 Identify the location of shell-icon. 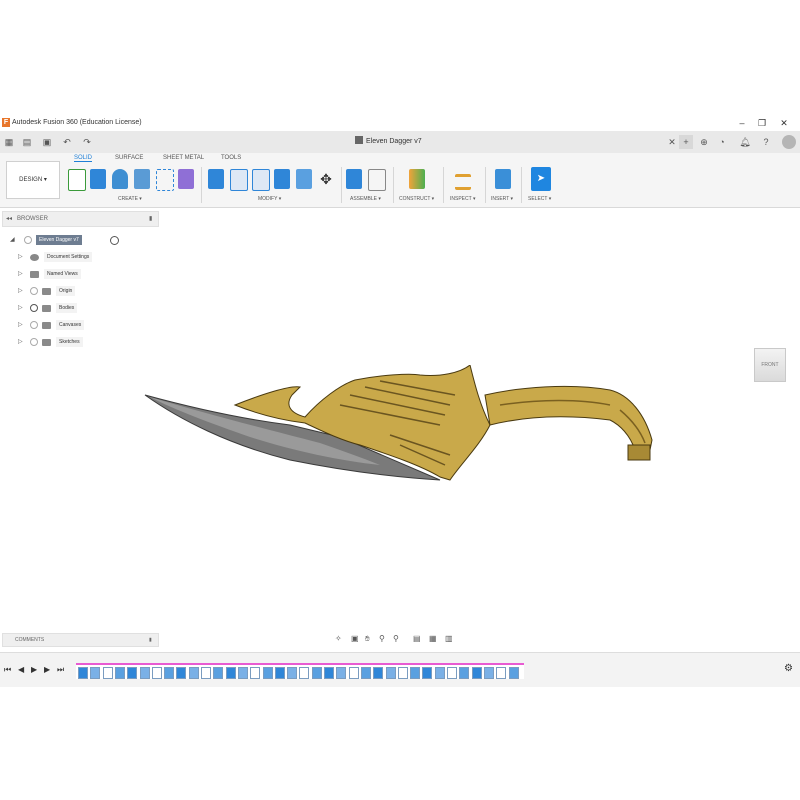
(282, 179).